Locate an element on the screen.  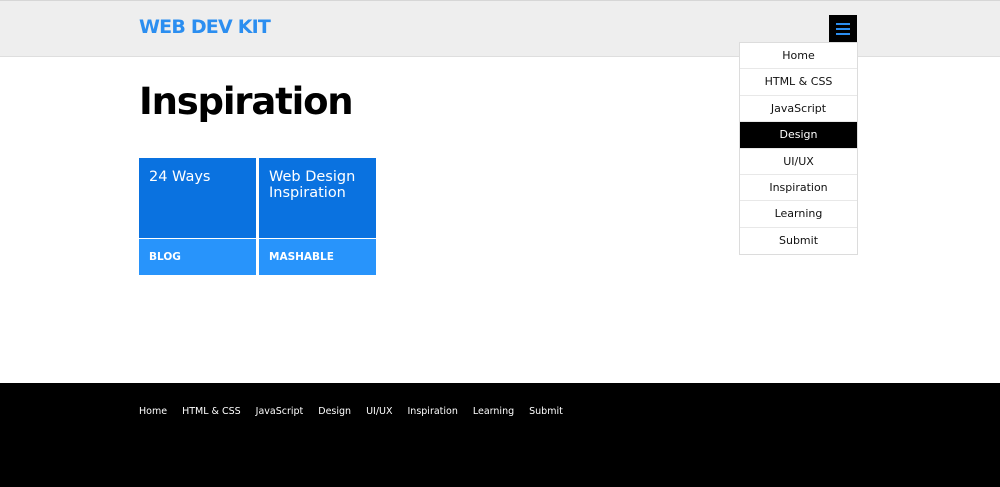
card-source: BLOG is located at coordinates (165, 257).